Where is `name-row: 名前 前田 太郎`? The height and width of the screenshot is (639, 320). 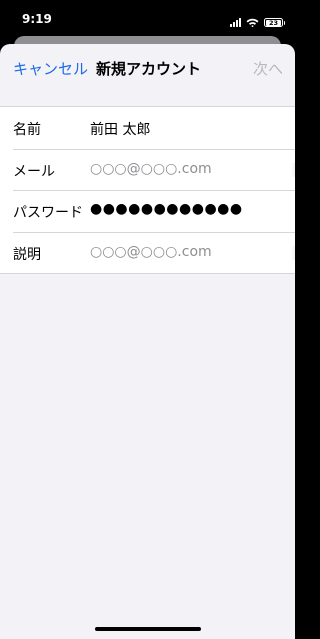
name-row: 名前 前田 太郎 is located at coordinates (147, 128).